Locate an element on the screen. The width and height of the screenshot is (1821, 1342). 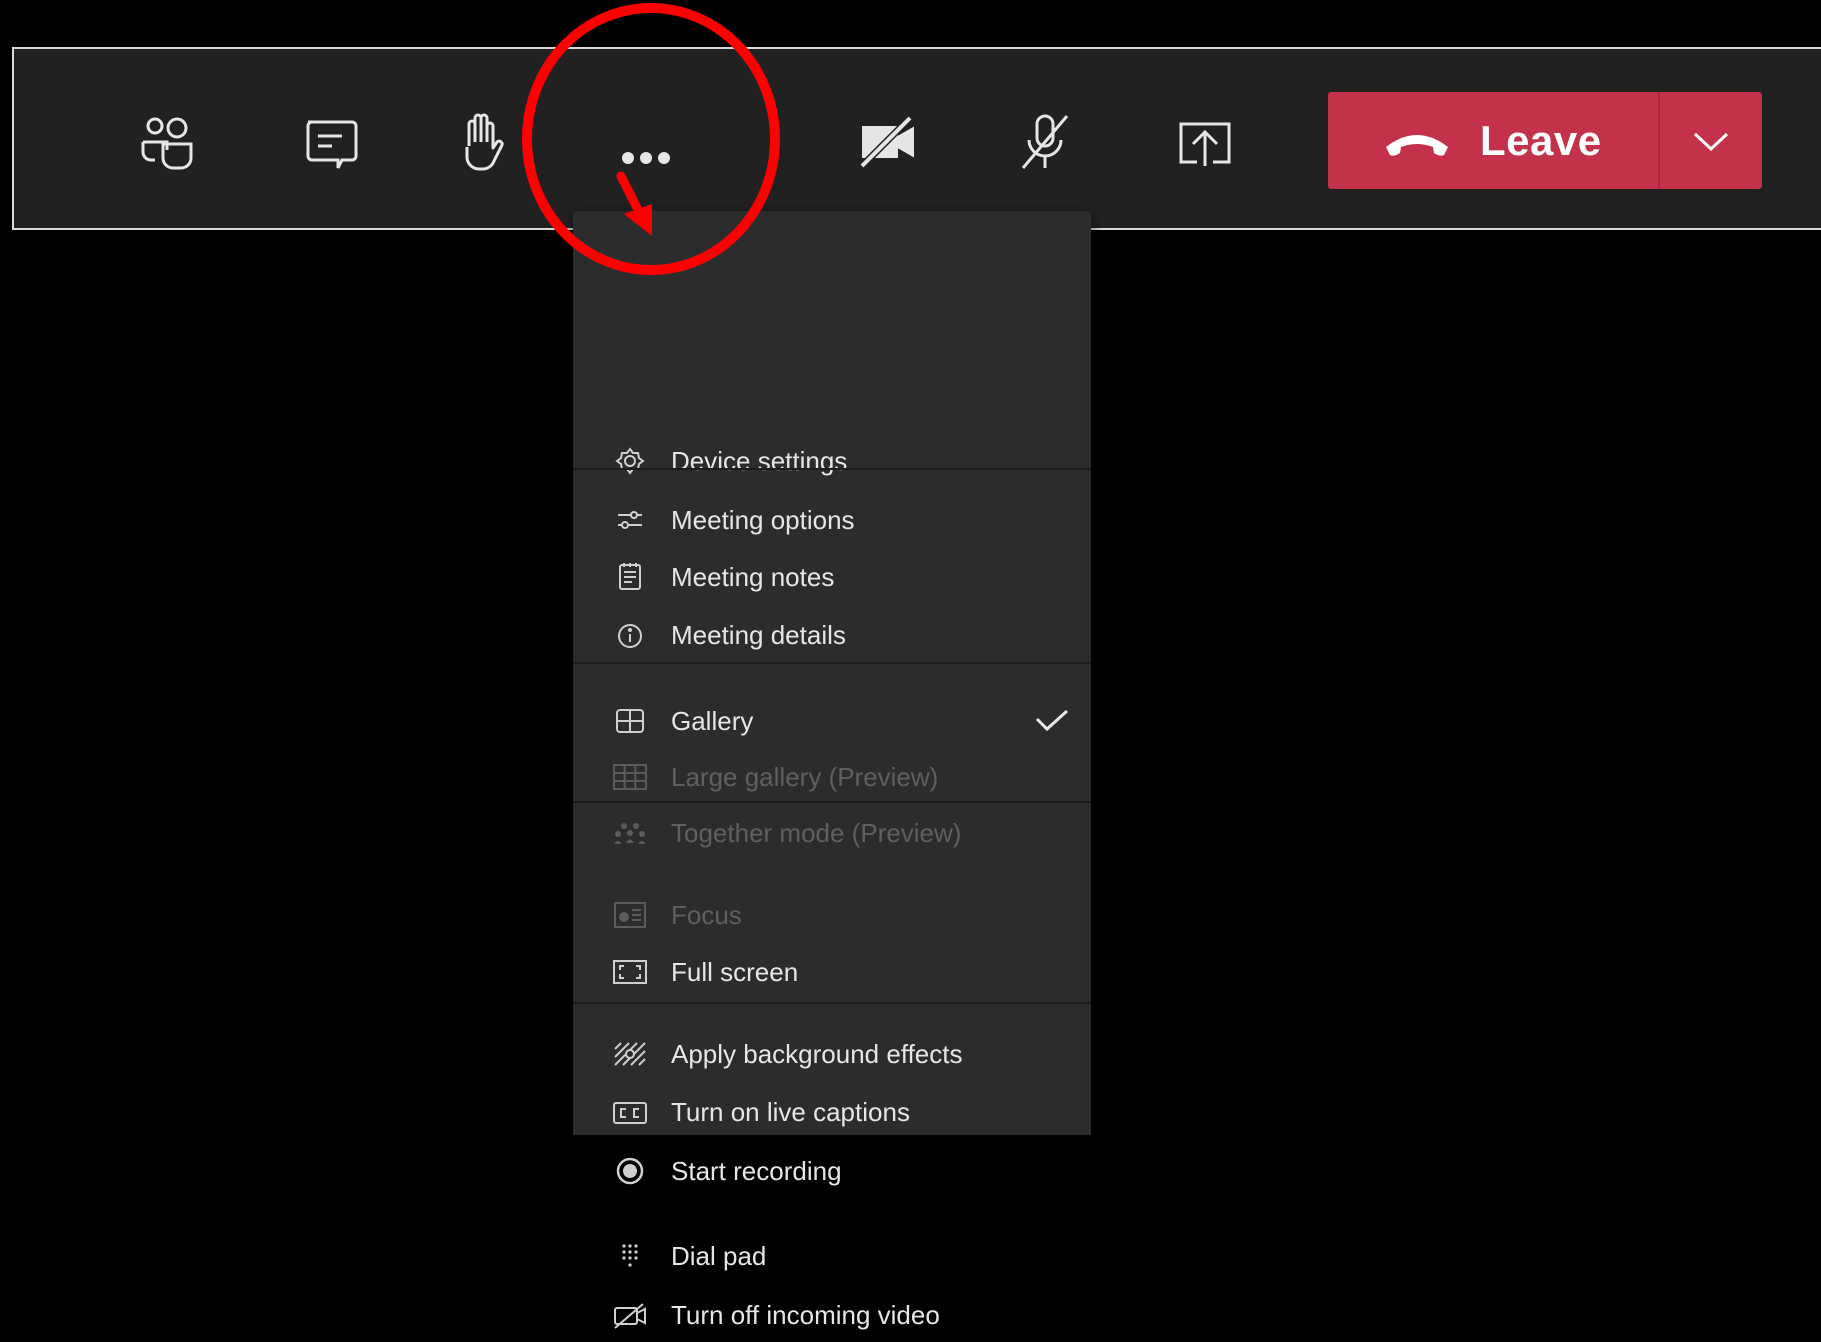
chevron-down-icon is located at coordinates (1711, 141).